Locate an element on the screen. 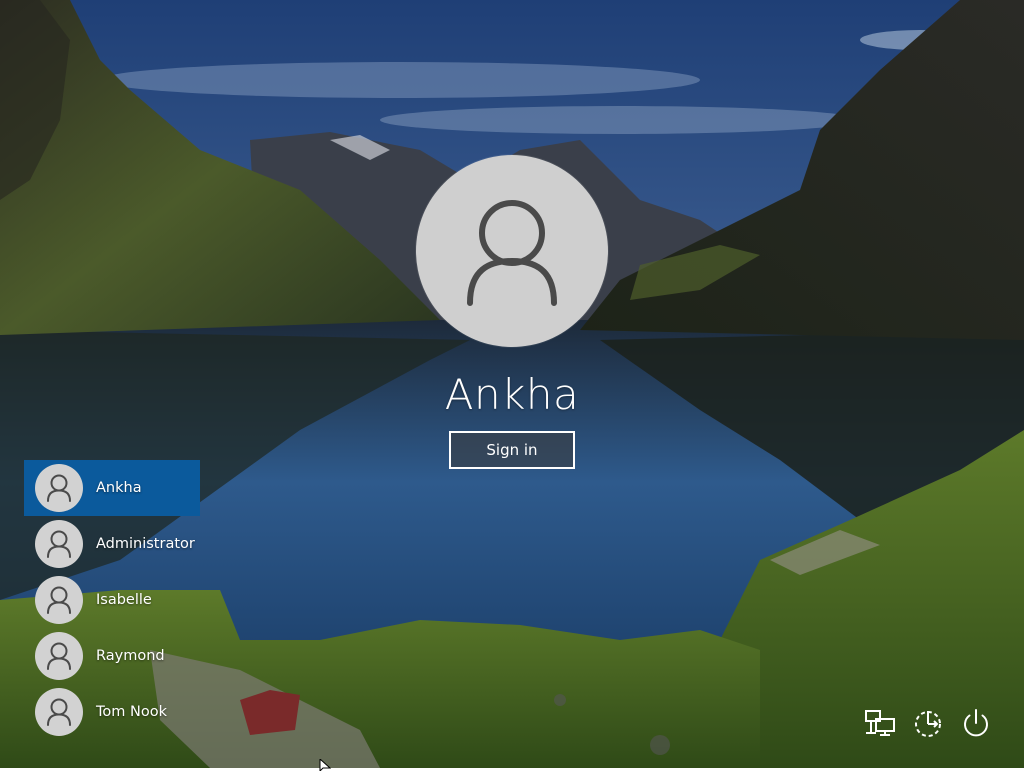  current-user-name: Ankha is located at coordinates (512, 394).